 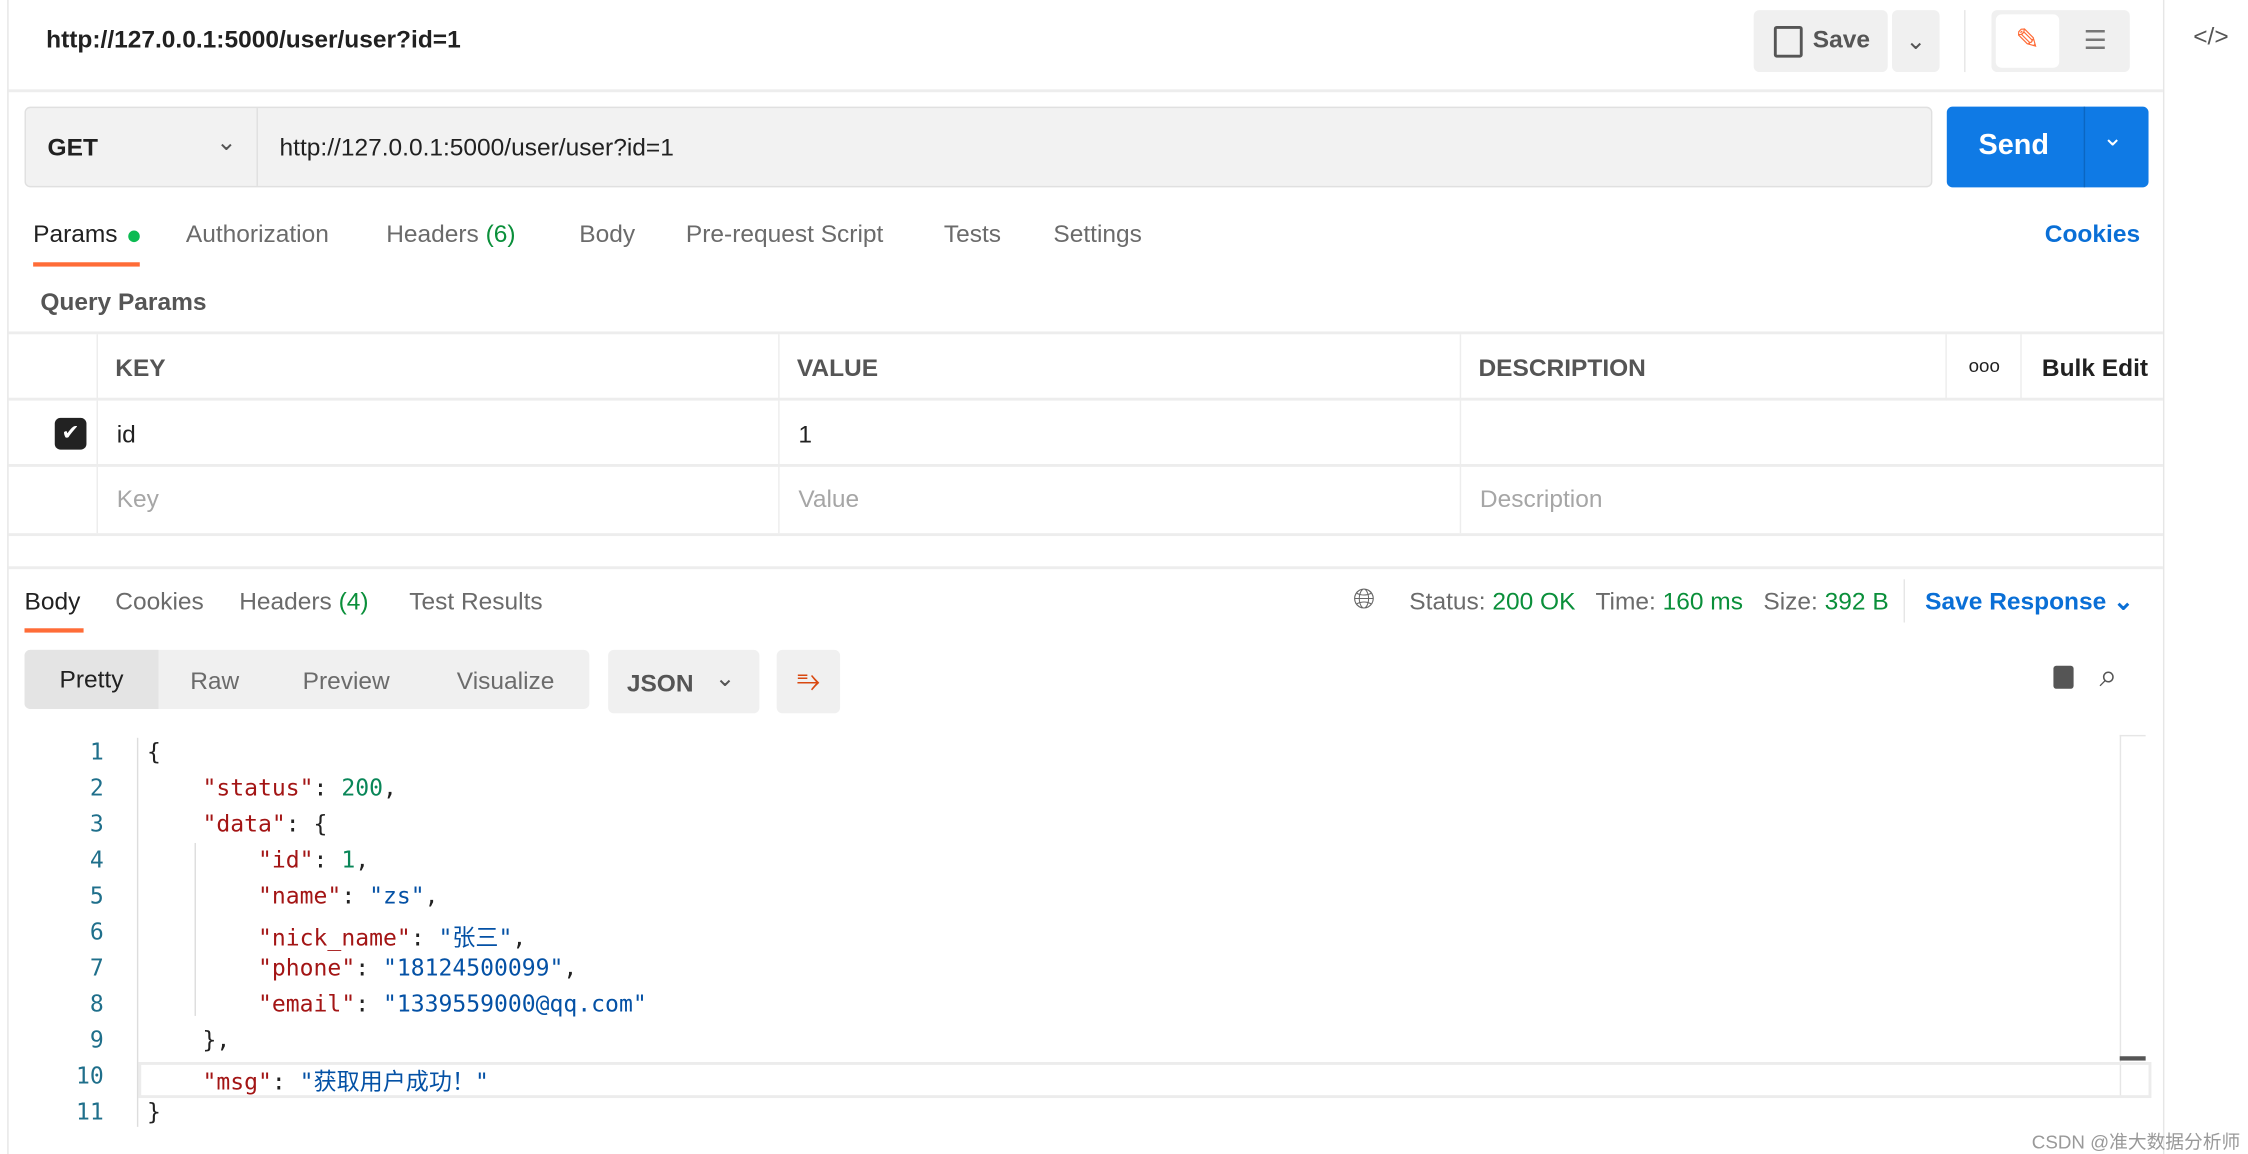 I want to click on code-line: "status": 200,, so click(x=299, y=787).